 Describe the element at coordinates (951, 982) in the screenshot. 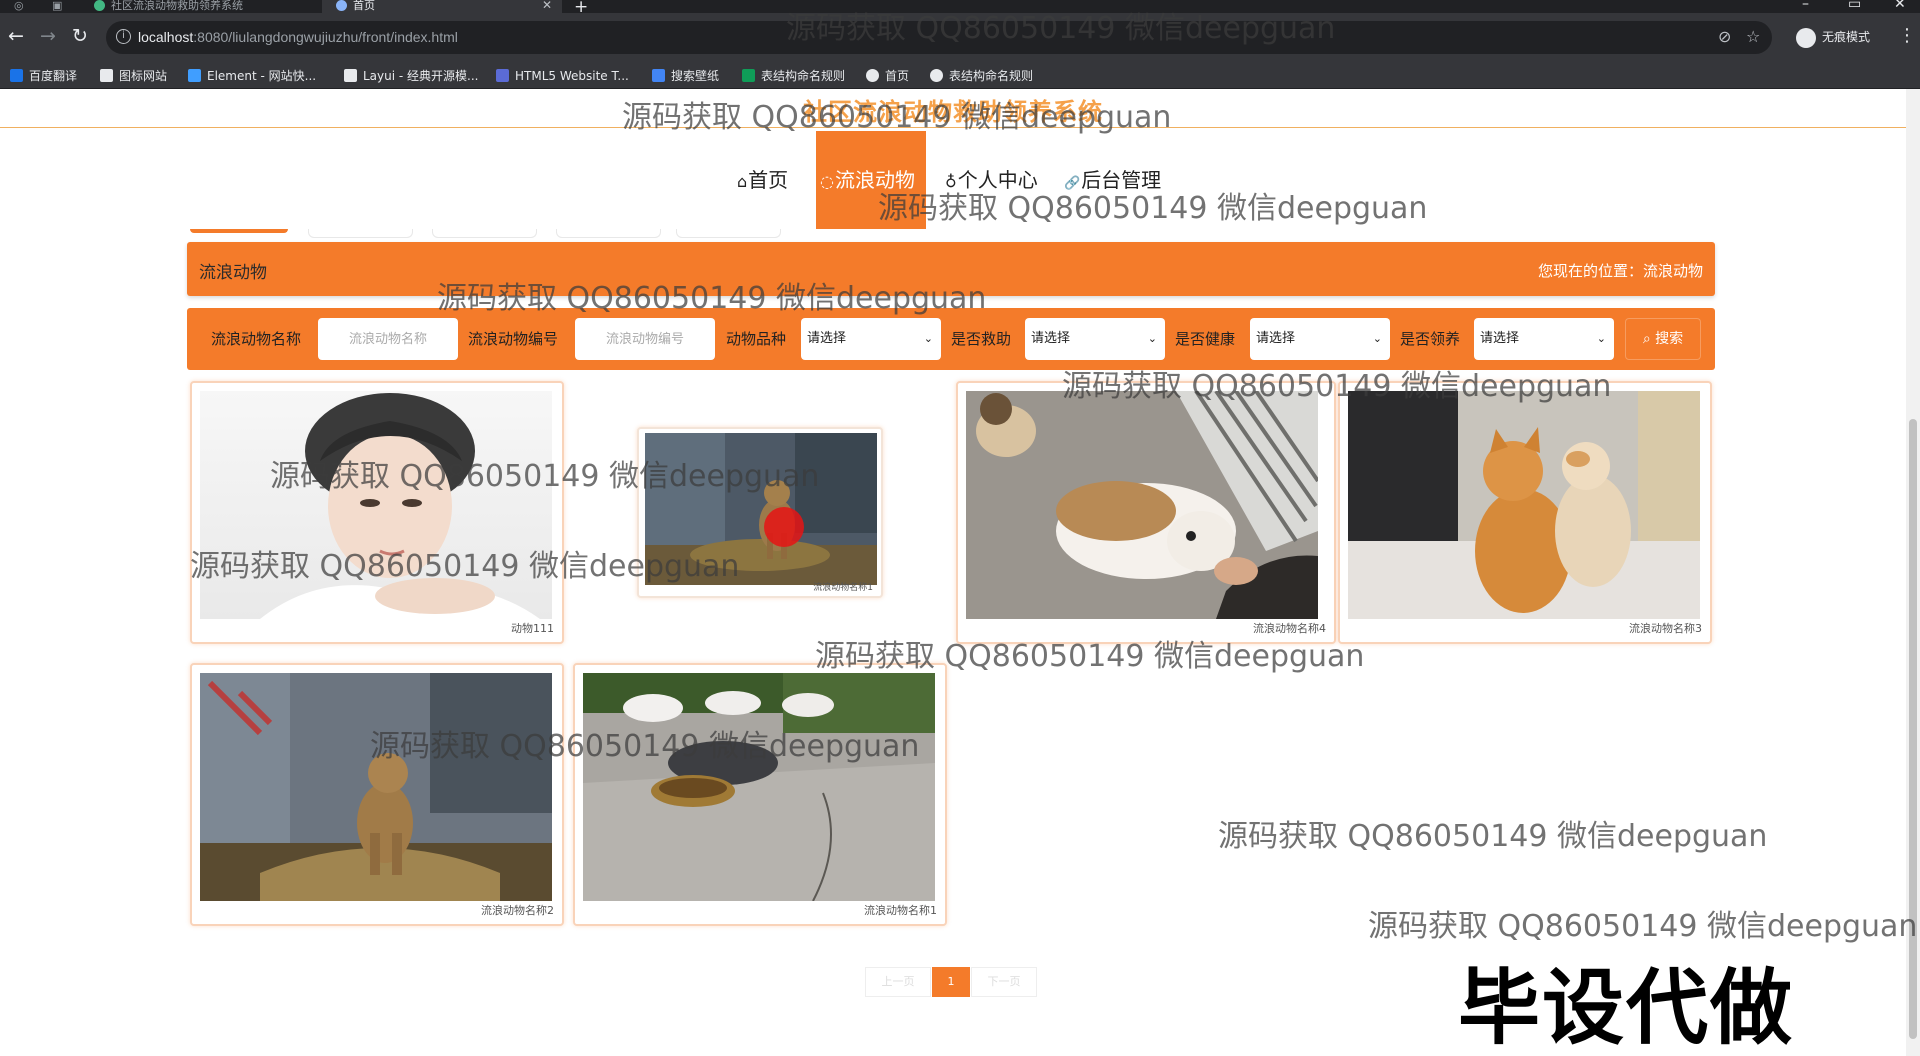

I see `page-number-button: 1` at that location.